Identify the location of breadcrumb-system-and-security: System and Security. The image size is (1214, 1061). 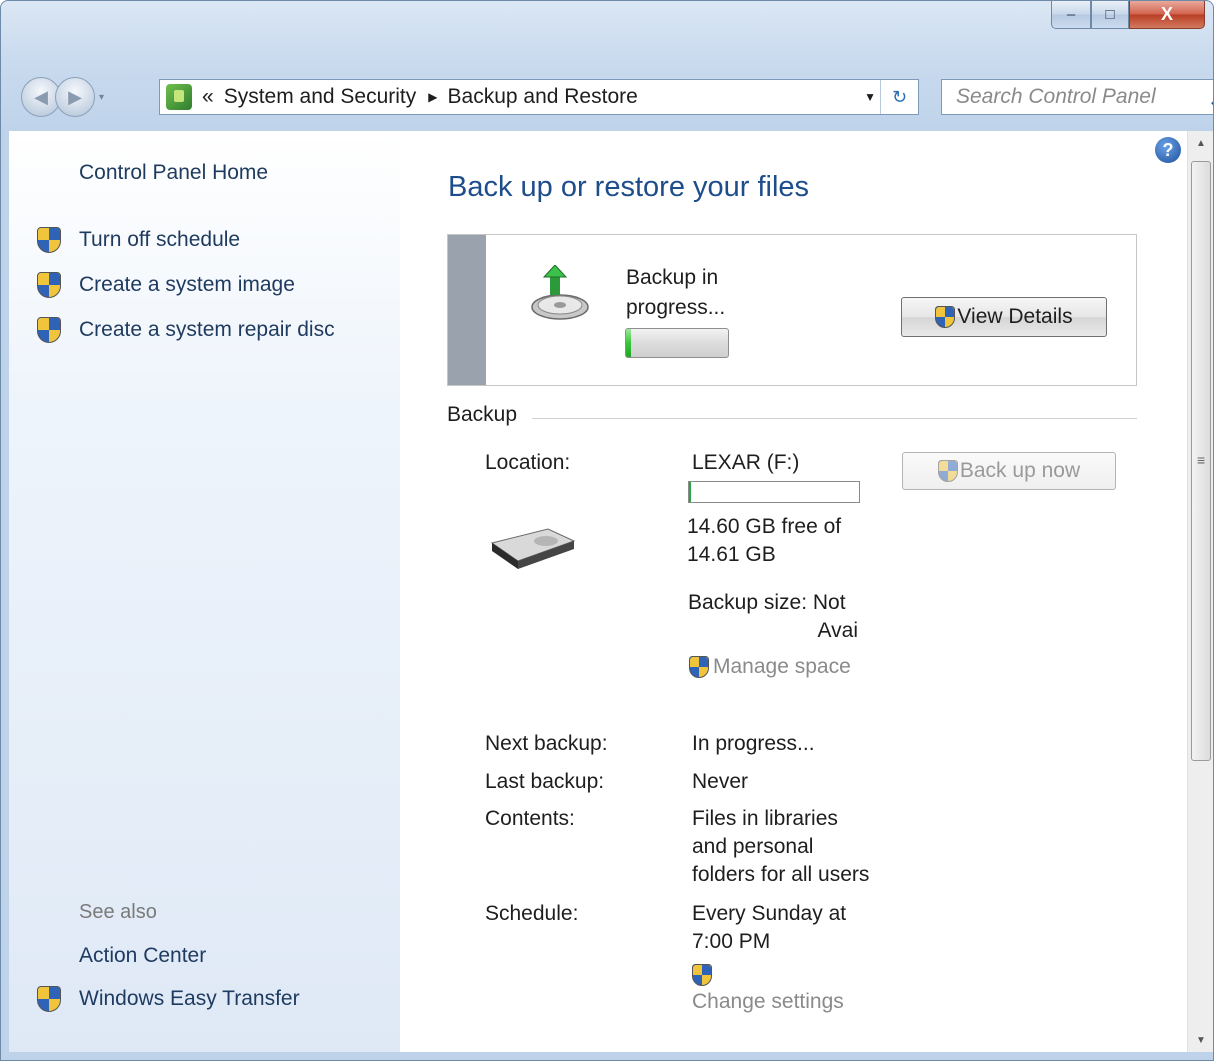
(320, 97).